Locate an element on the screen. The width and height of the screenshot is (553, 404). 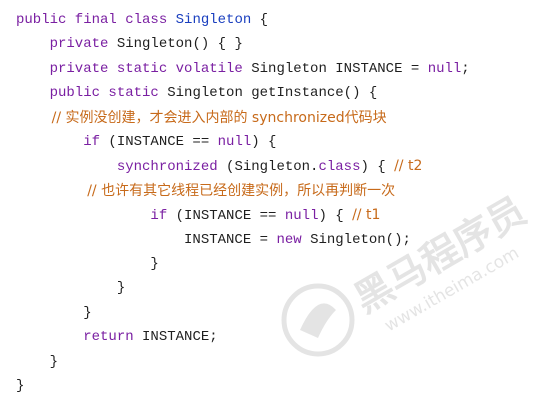
code-token-kw: new is located at coordinates (293, 239).